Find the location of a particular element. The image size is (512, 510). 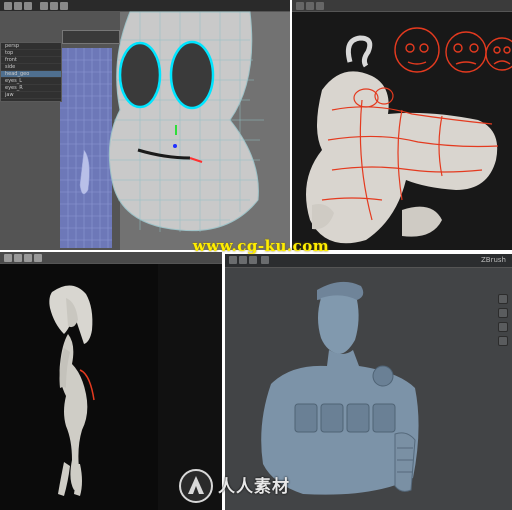

outliner-item-selected: head_geo is located at coordinates (31, 74).